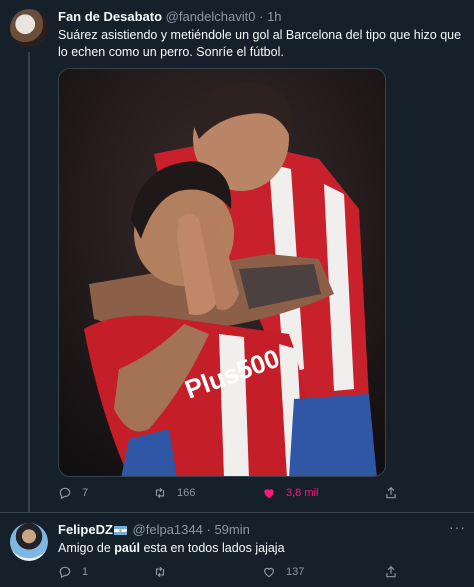 This screenshot has width=474, height=587. I want to click on tweet-text: Amigo de paúl esta en todos lados jajaja, so click(260, 548).